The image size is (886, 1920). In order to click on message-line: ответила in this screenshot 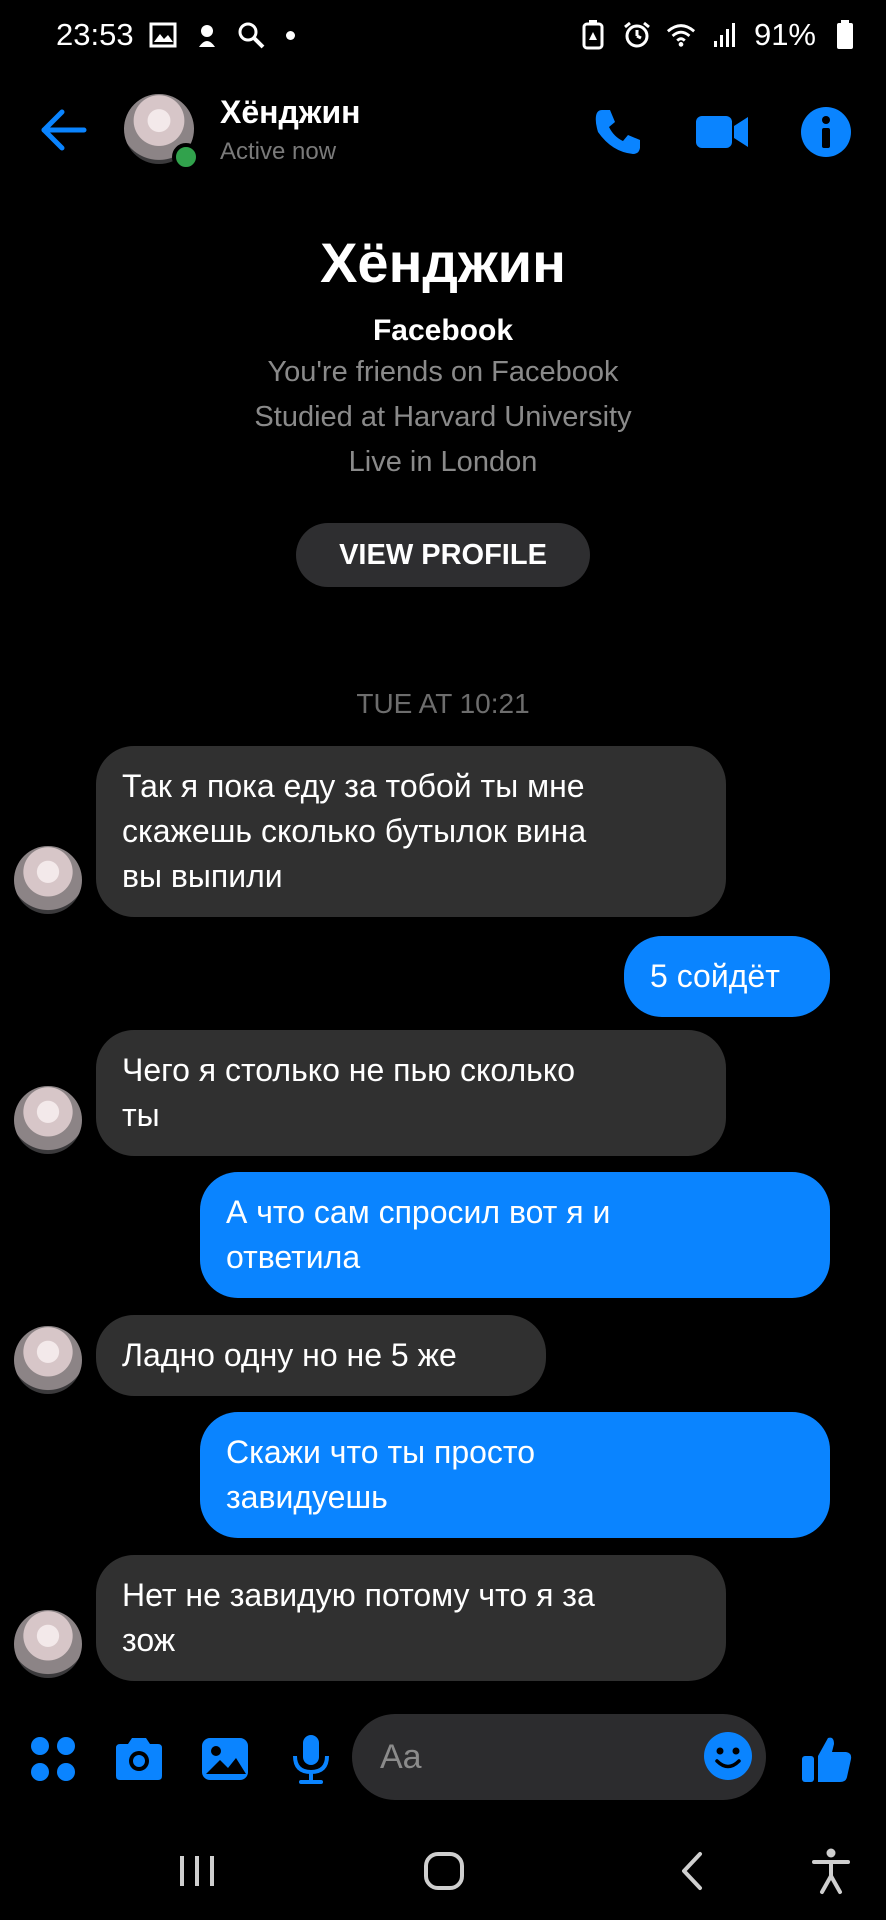, I will do `click(293, 1257)`.